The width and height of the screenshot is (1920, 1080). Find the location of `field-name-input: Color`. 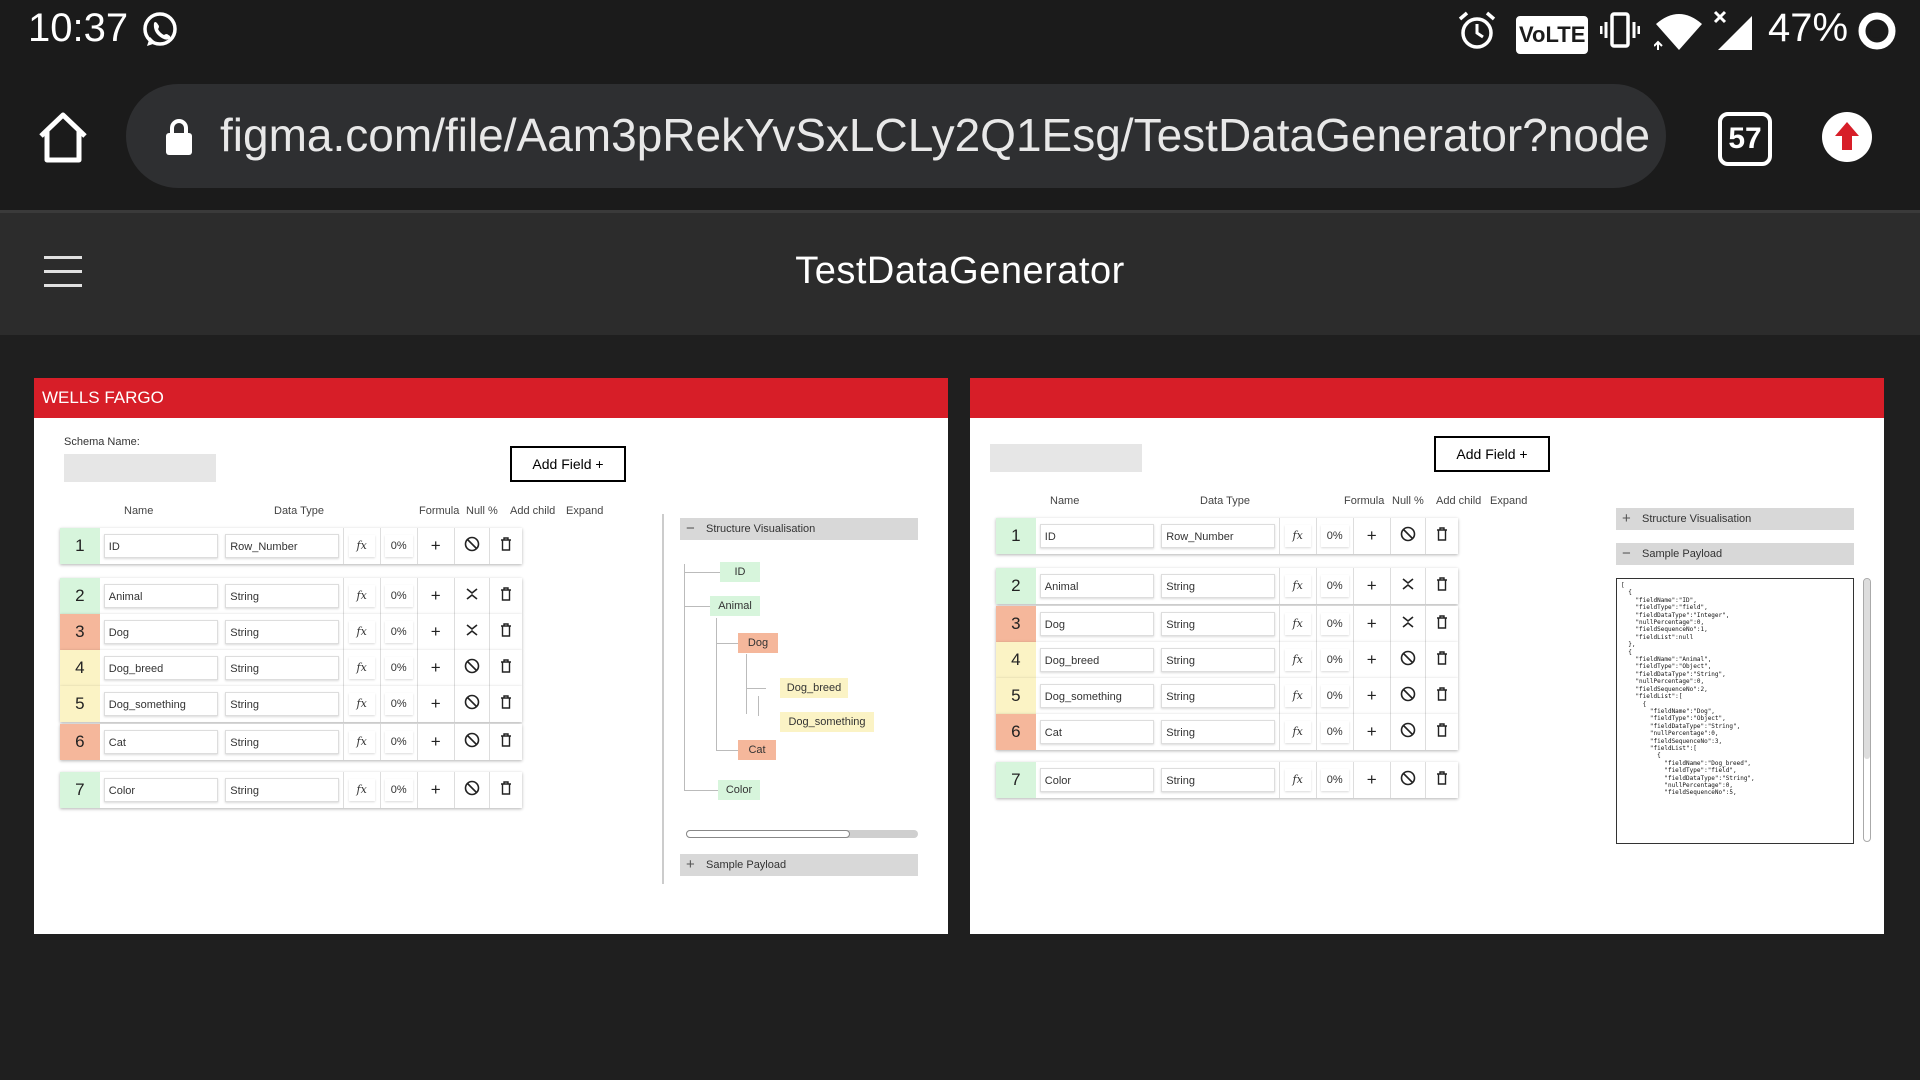

field-name-input: Color is located at coordinates (1096, 780).